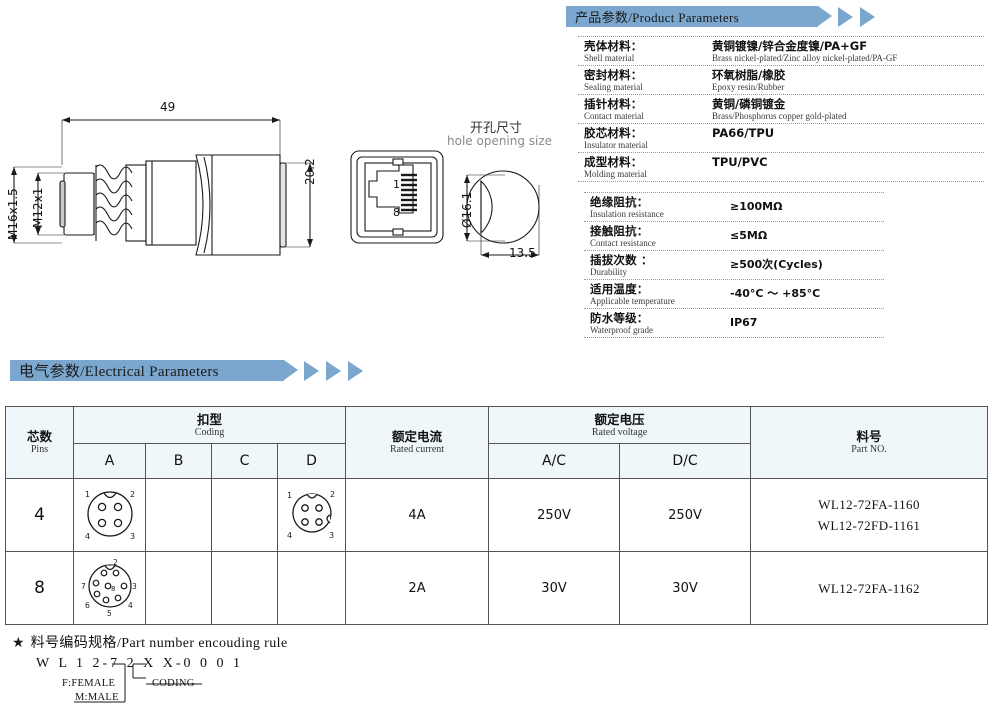 The image size is (993, 721). What do you see at coordinates (39, 442) in the screenshot?
I see `header-pins: 芯数 Pins` at bounding box center [39, 442].